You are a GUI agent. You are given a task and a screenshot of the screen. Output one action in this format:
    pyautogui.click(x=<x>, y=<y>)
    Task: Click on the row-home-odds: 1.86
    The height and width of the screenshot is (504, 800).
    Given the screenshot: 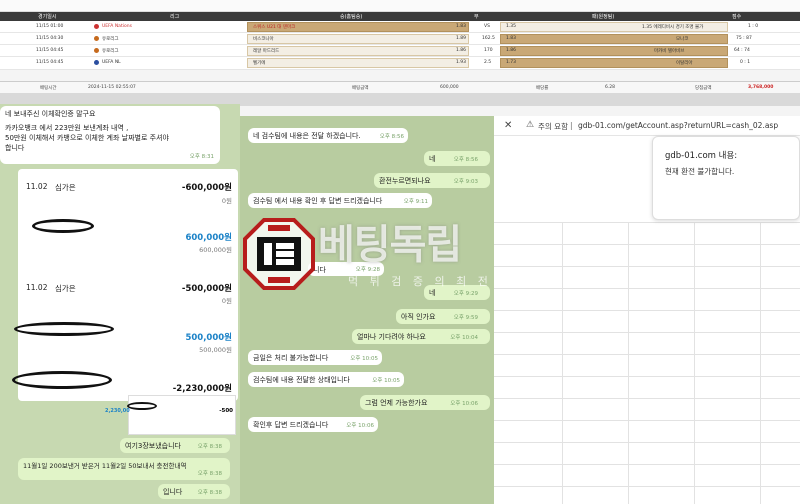 What is the action you would take?
    pyautogui.click(x=461, y=50)
    